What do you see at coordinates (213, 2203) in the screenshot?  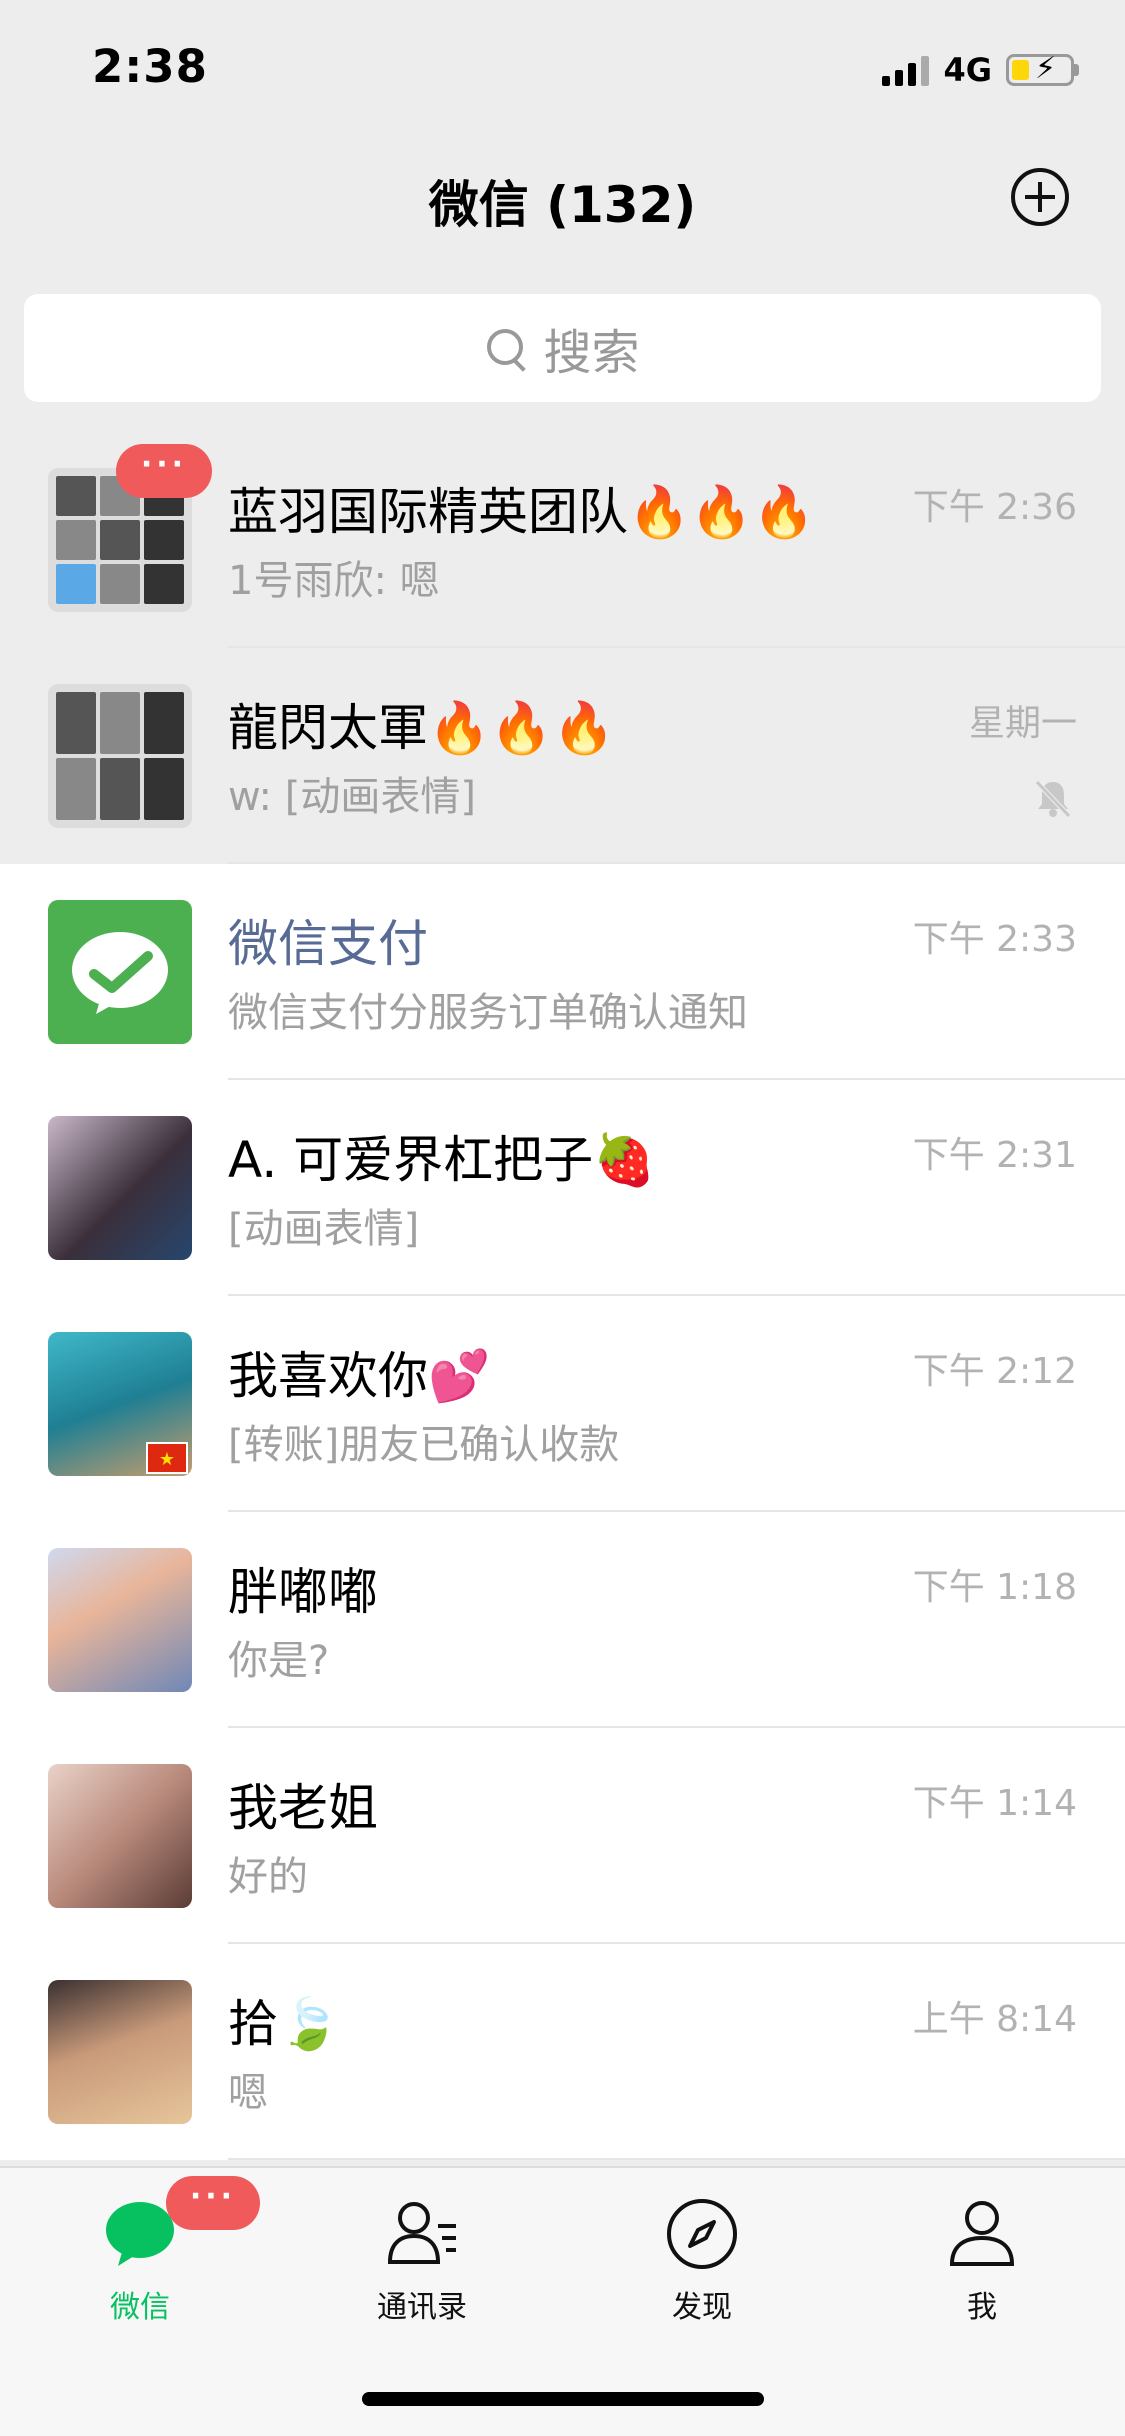 I see `tab-unread-badge: ···` at bounding box center [213, 2203].